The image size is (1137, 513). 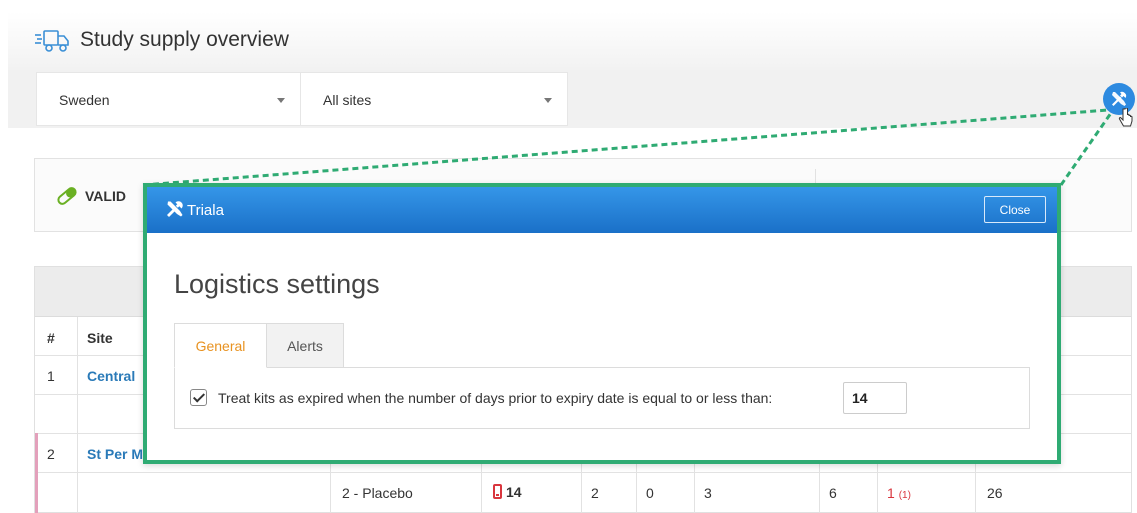 I want to click on column-header-num: #, so click(x=51, y=338).